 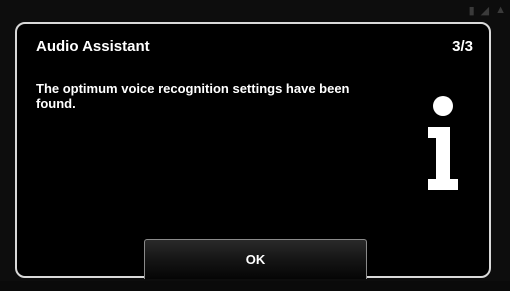 I want to click on status-bar: ▮ ◢ ▲, so click(x=473, y=10).